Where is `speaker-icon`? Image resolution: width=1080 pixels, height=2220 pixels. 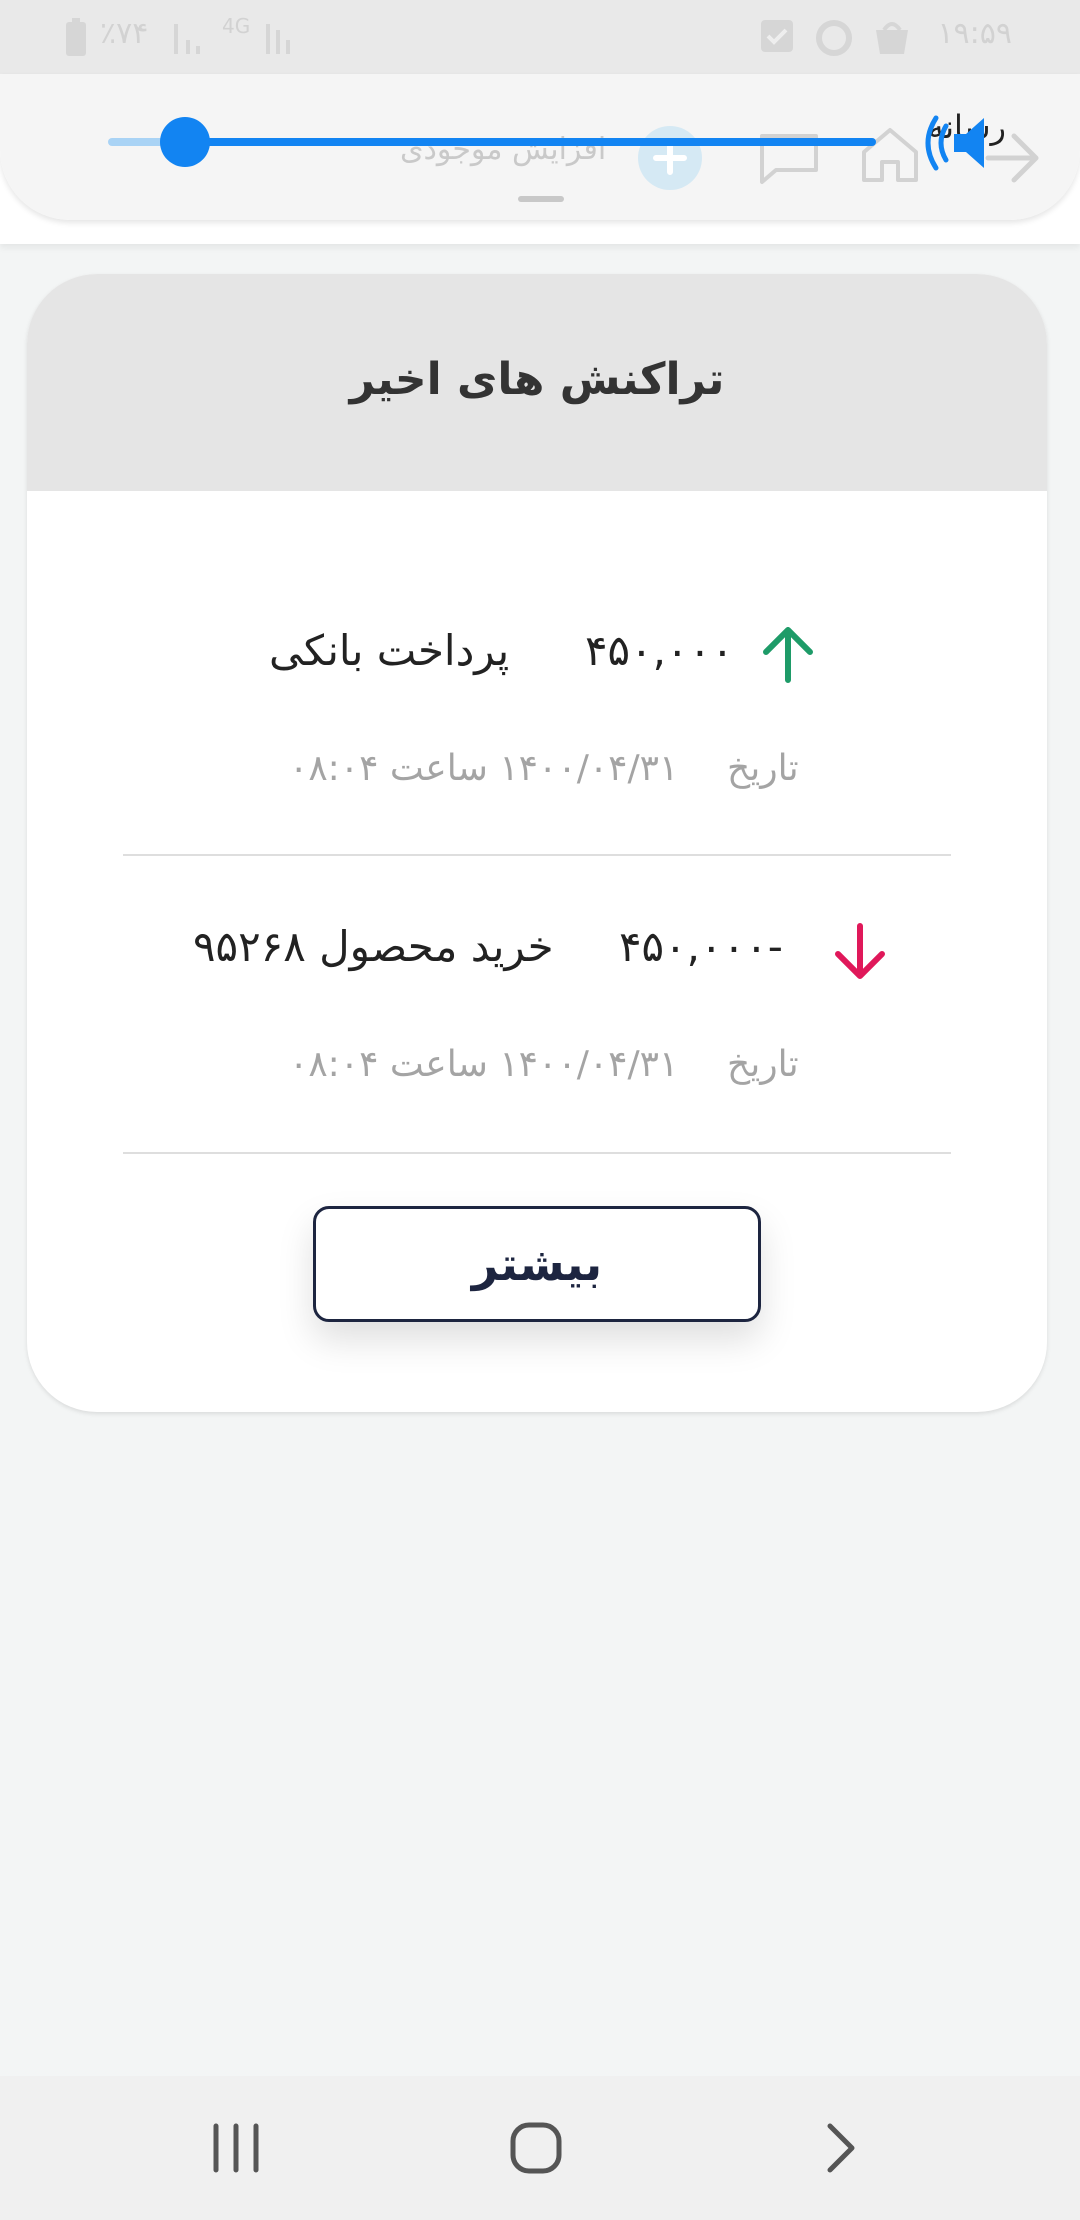
speaker-icon is located at coordinates (960, 143).